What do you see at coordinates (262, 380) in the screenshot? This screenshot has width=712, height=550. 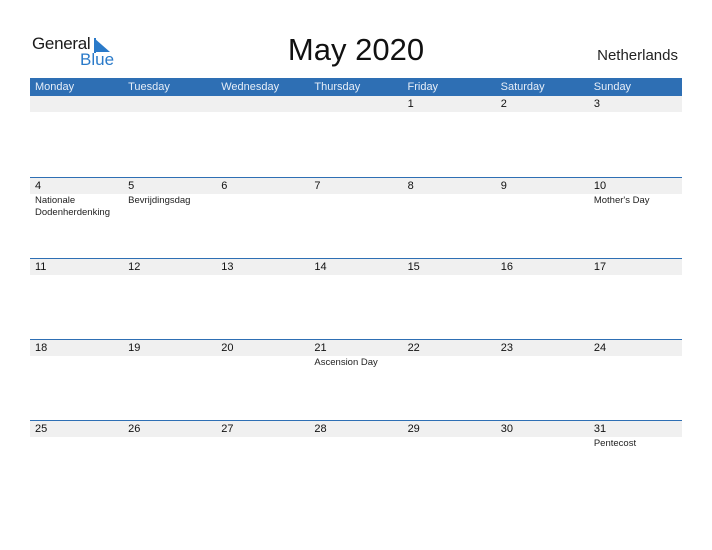 I see `day-cell: 20` at bounding box center [262, 380].